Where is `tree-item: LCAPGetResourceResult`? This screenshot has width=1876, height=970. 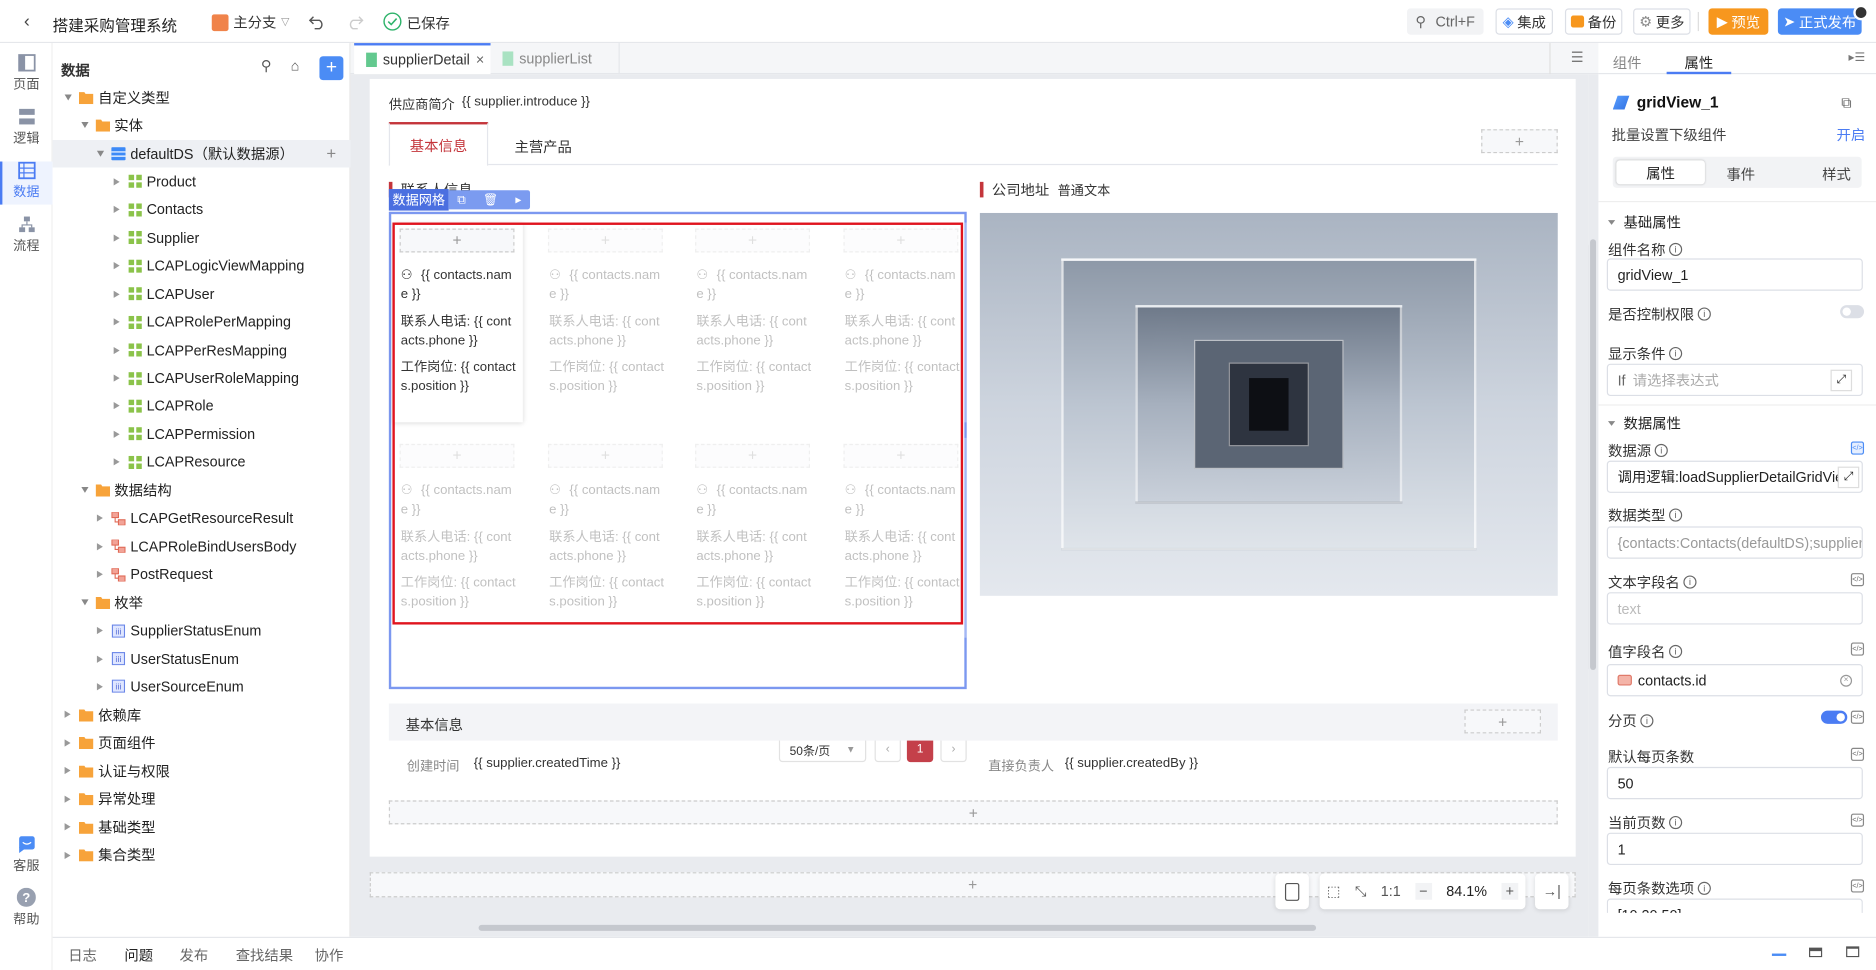 tree-item: LCAPGetResourceResult is located at coordinates (202, 519).